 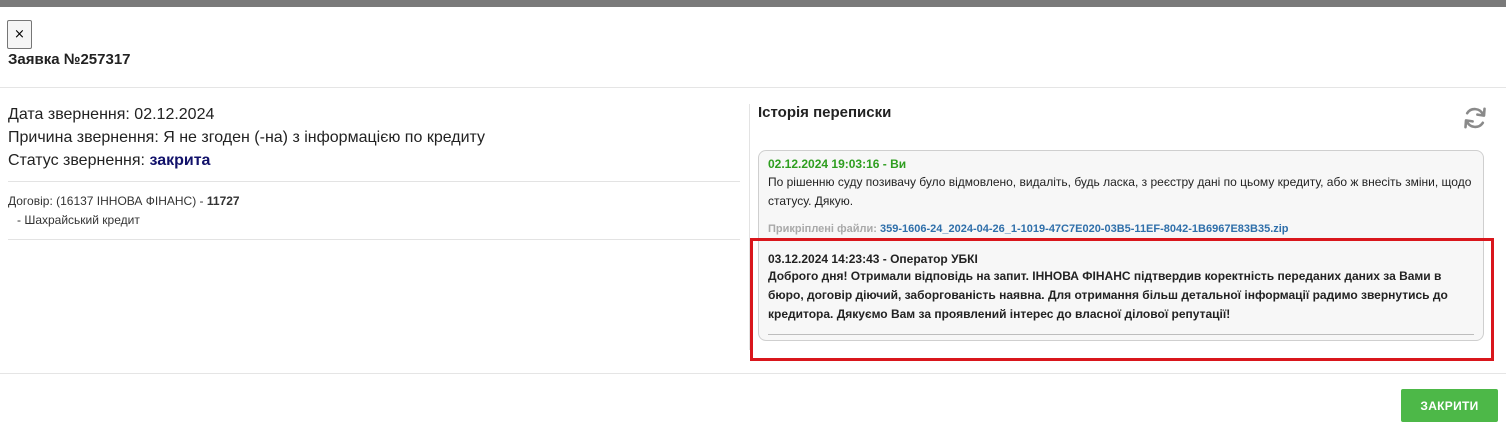 What do you see at coordinates (749, 227) in the screenshot?
I see `column-divider` at bounding box center [749, 227].